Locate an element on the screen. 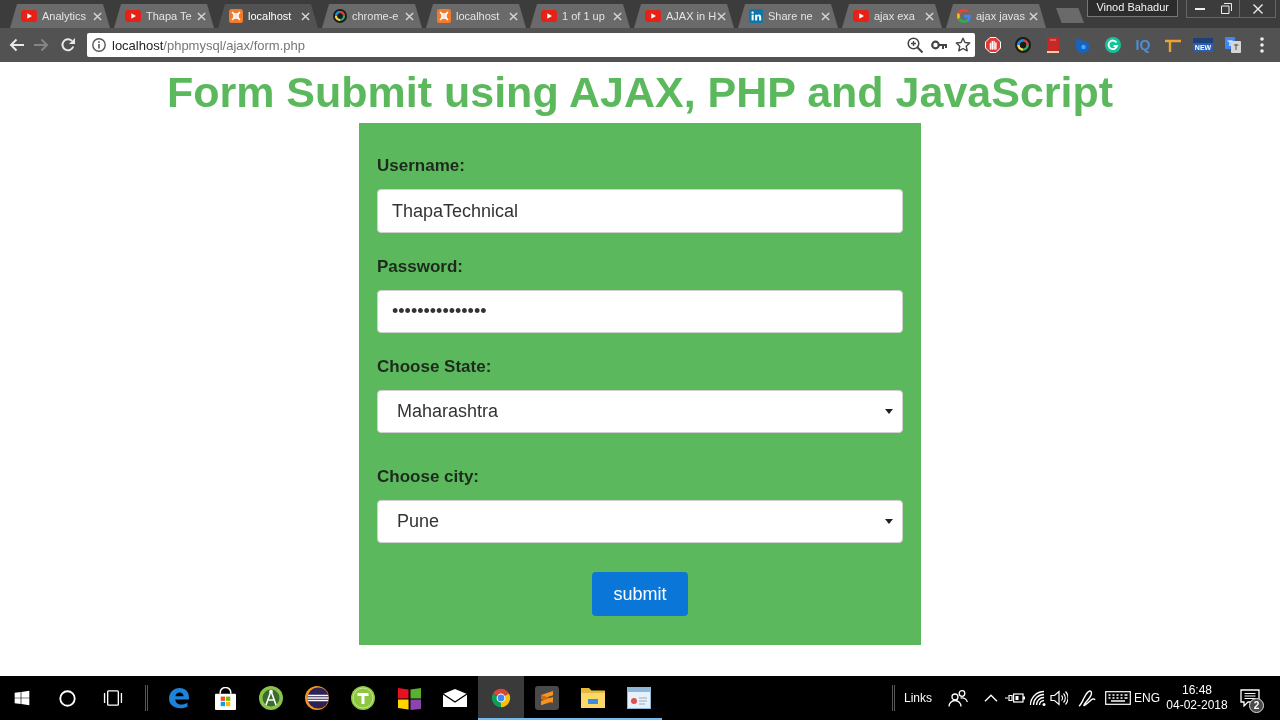 This screenshot has height=720, width=1280. battery-plug-icon is located at coordinates (1015, 698).